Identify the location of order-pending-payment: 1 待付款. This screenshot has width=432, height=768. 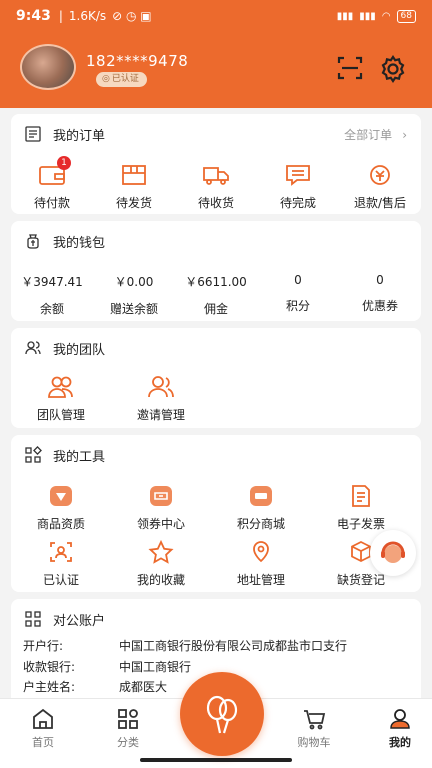
(52, 183).